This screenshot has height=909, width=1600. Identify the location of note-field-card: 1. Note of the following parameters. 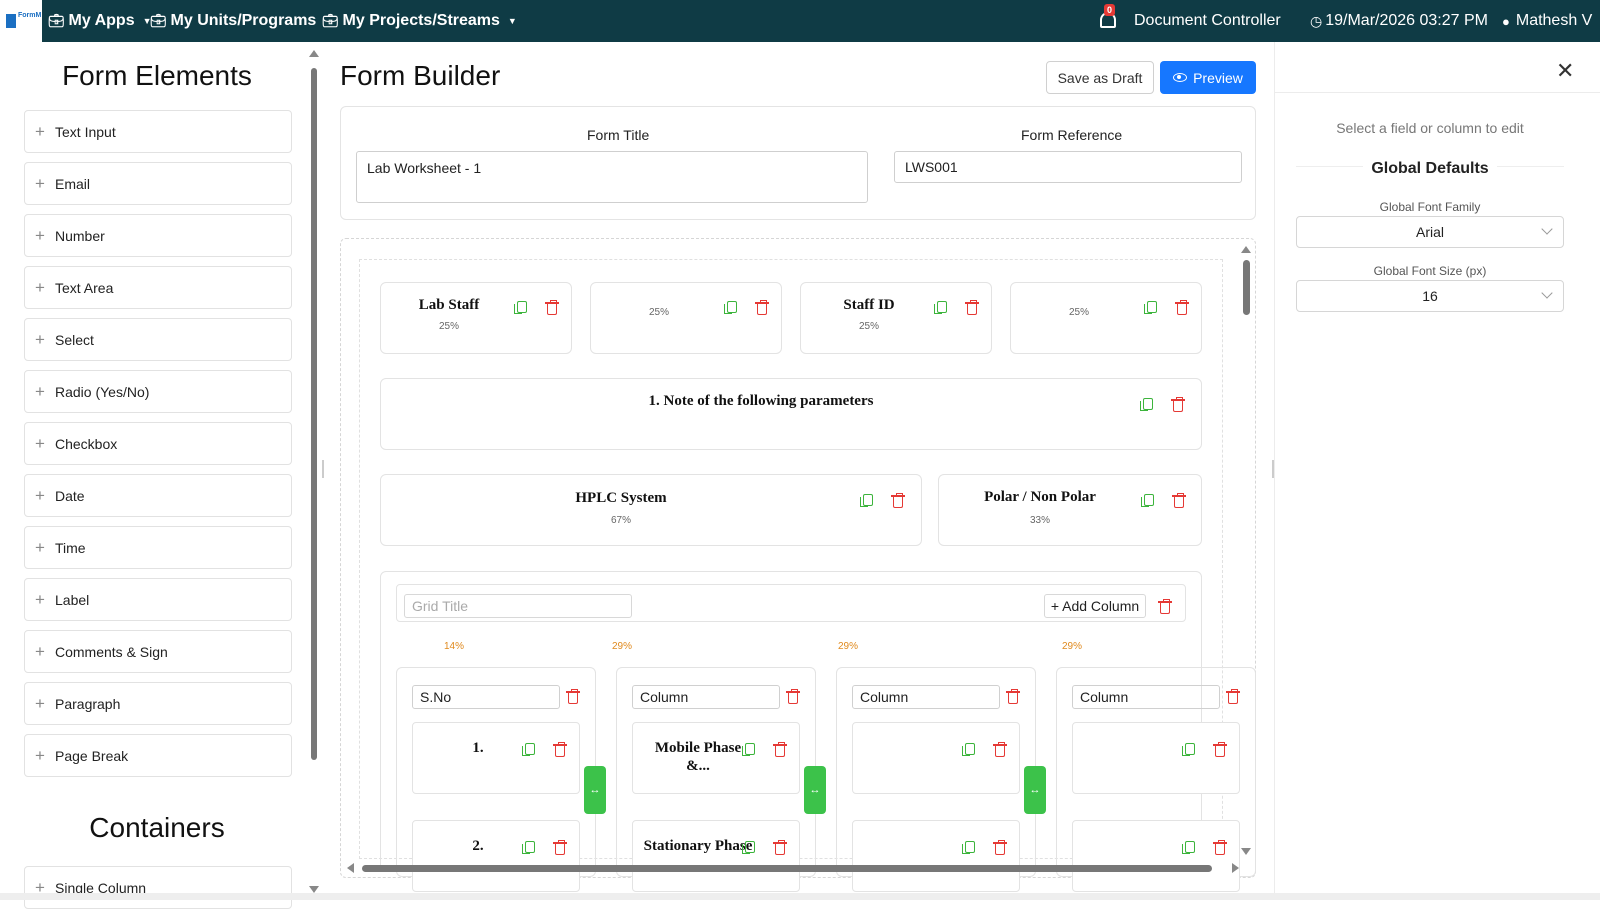
(791, 414).